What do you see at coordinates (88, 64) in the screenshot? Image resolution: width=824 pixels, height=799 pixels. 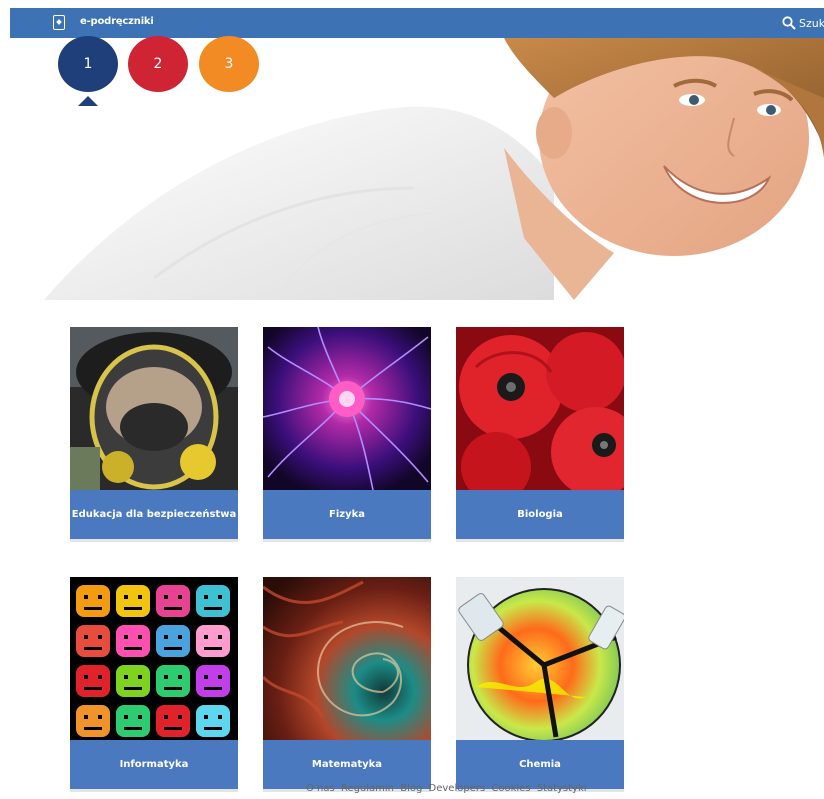 I see `step-1-button: 1` at bounding box center [88, 64].